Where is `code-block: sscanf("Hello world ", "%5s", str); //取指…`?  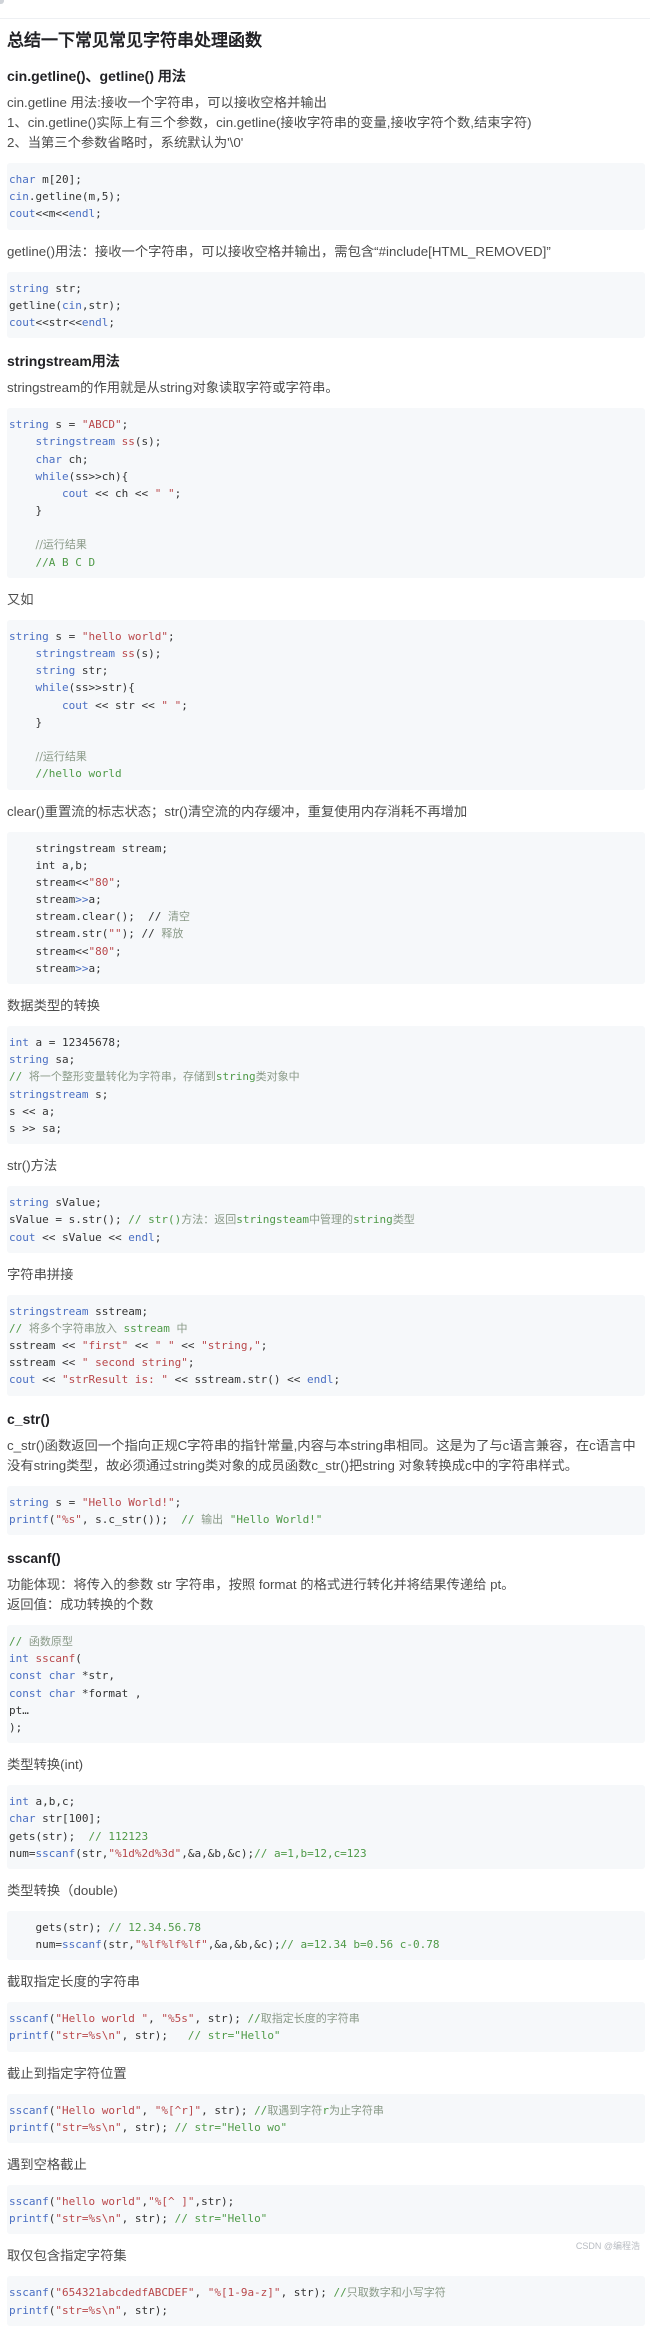 code-block: sscanf("Hello world ", "%5s", str); //取指… is located at coordinates (326, 2027).